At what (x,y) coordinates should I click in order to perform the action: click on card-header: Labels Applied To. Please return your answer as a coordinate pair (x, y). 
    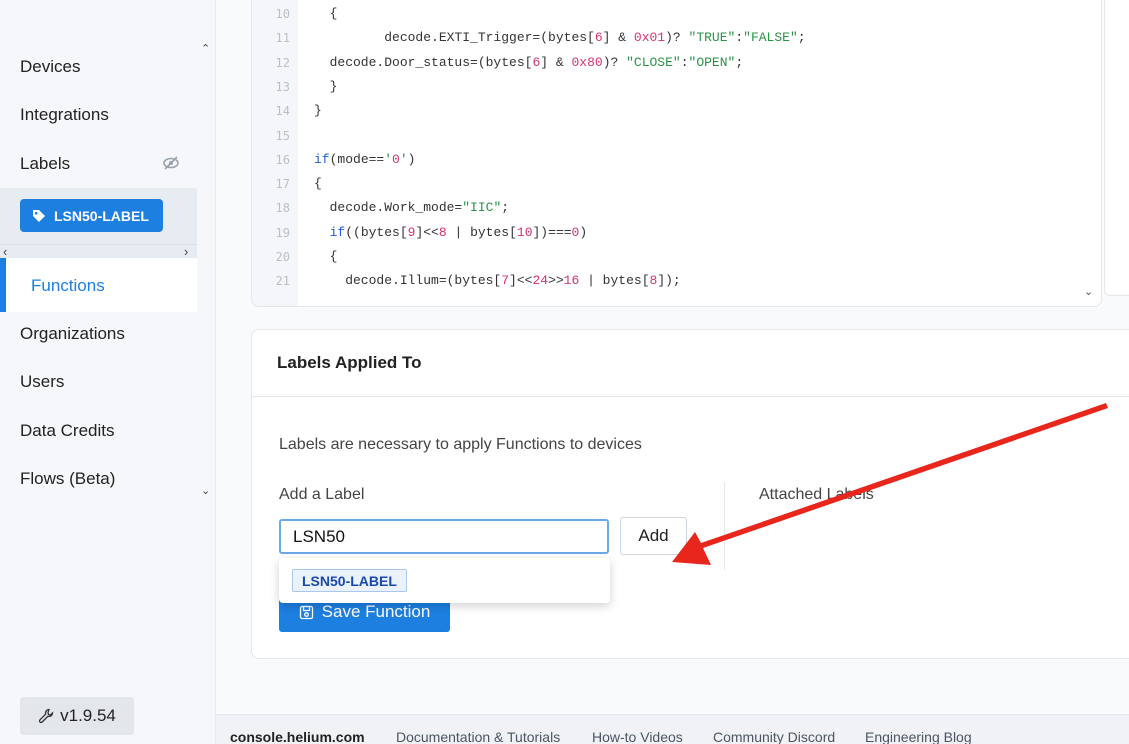
    Looking at the image, I should click on (690, 363).